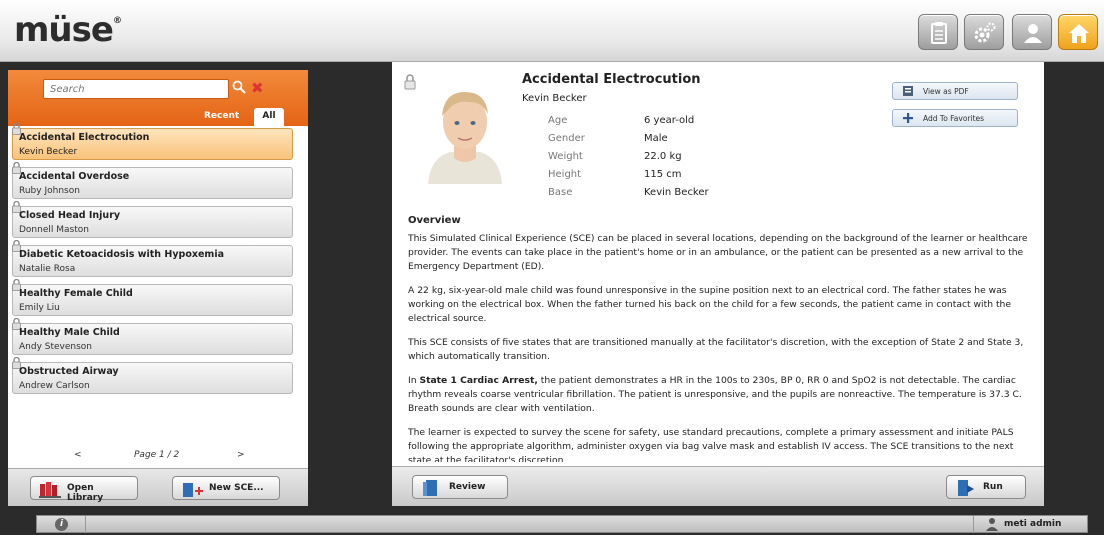  I want to click on sidebar-toolbar: ✖ Recent All, so click(158, 98).